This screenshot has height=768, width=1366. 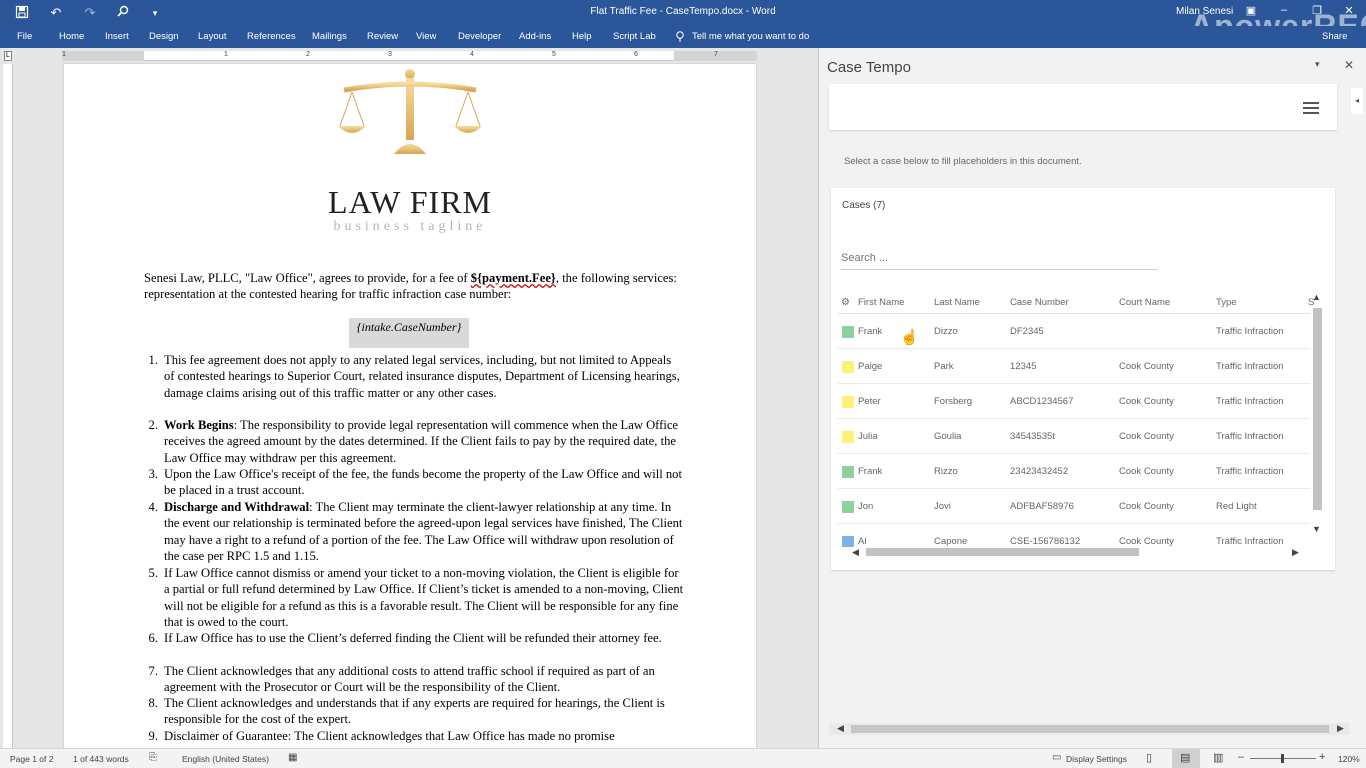 What do you see at coordinates (479, 36) in the screenshot?
I see `tab-developer: Developer` at bounding box center [479, 36].